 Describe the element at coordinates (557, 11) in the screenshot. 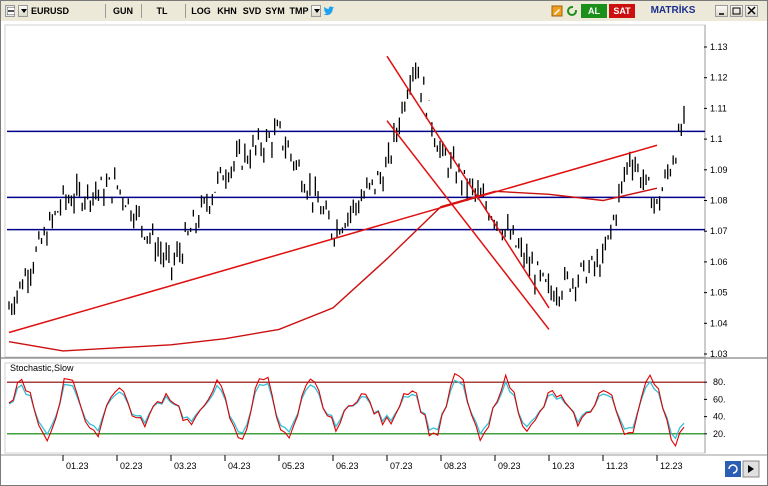

I see `pencil-icon` at that location.